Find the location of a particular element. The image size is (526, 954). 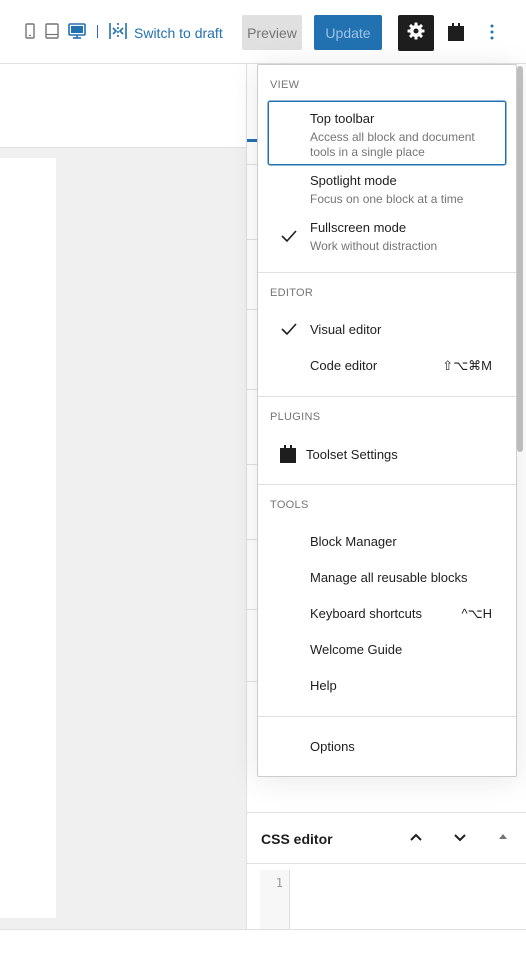

plugins-group: PLUGINS Toolset Settings is located at coordinates (387, 441).